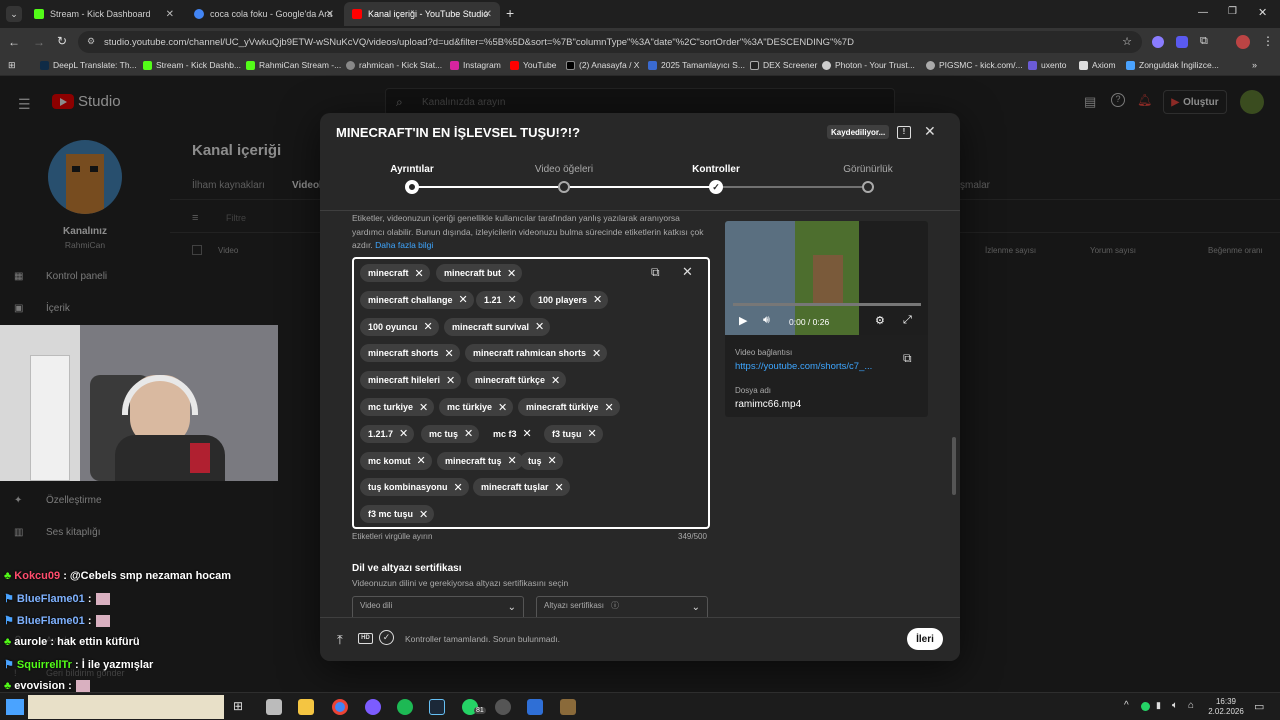 The height and width of the screenshot is (720, 1280). Describe the element at coordinates (1126, 705) in the screenshot. I see `tray-chevron-up-icon: ^` at that location.